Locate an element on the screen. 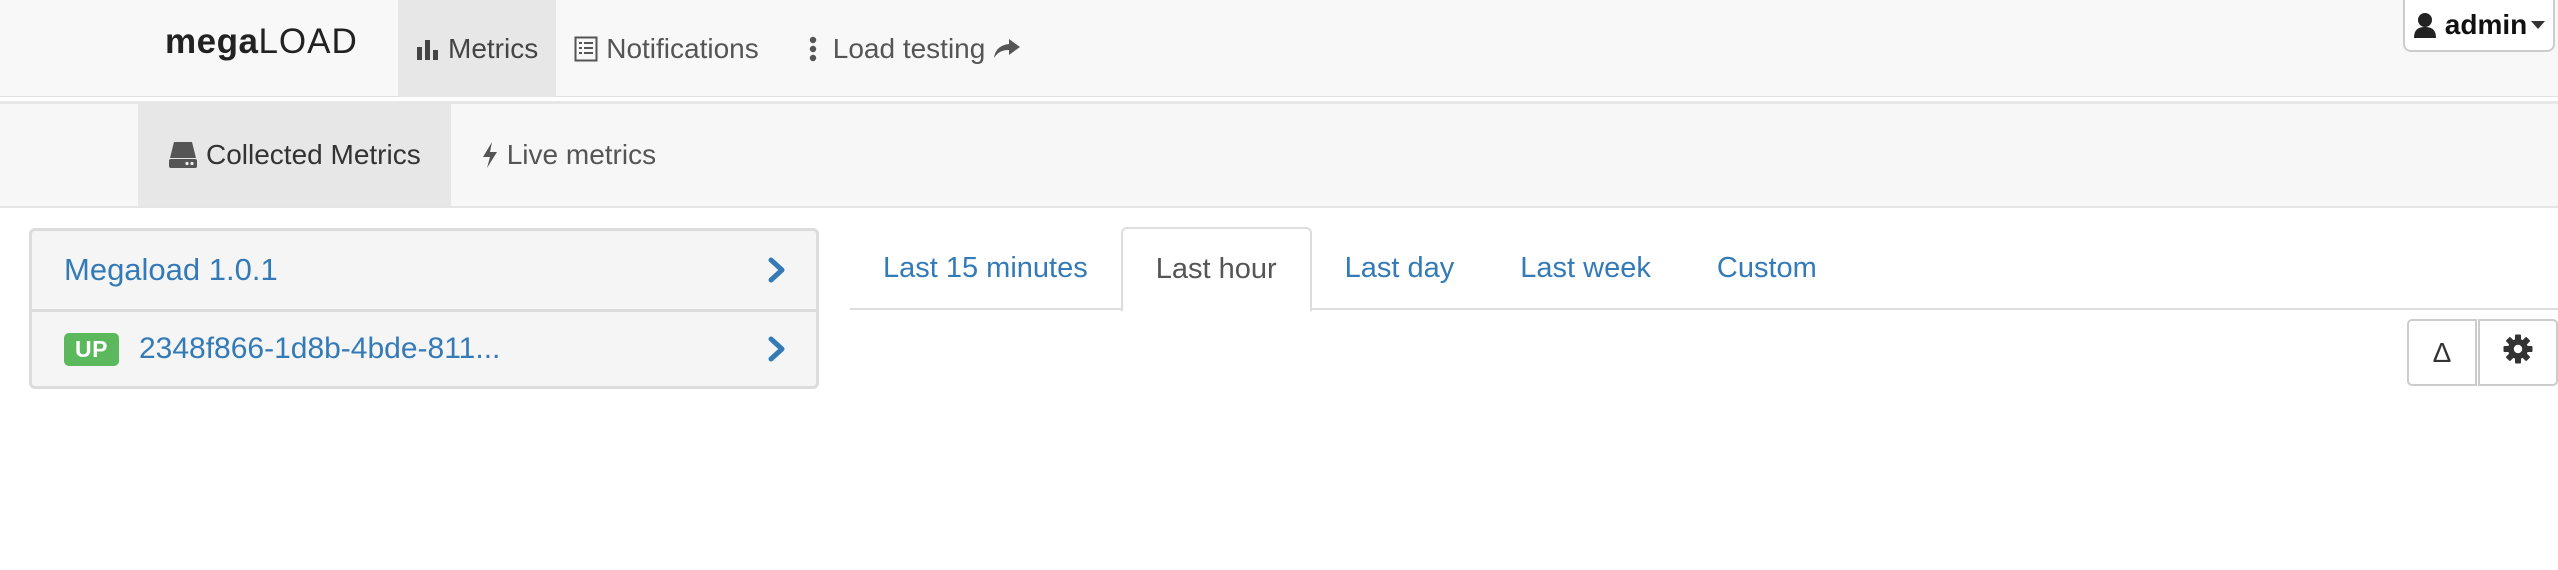 The width and height of the screenshot is (2558, 570). nav-metrics-label: Metrics is located at coordinates (493, 48).